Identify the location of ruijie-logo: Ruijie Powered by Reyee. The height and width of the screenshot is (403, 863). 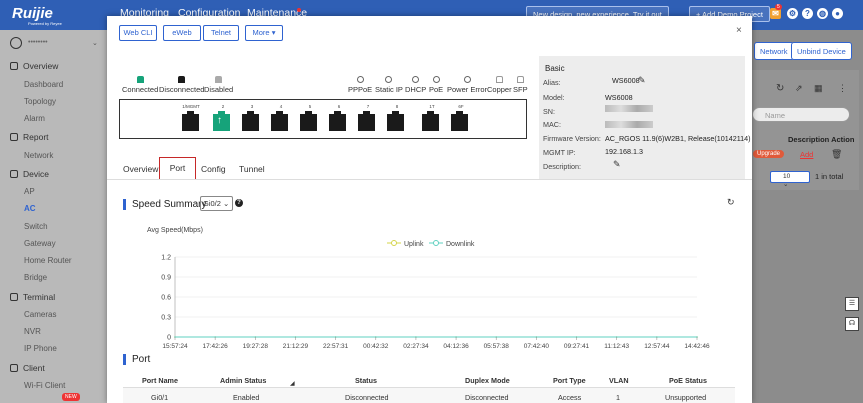
(52, 15).